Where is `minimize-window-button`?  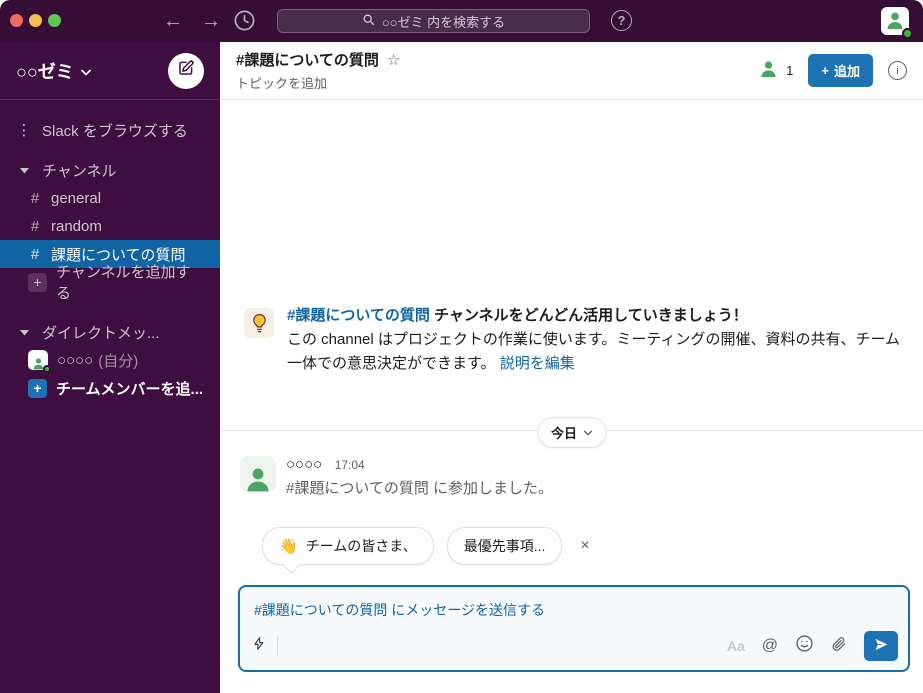 minimize-window-button is located at coordinates (35, 20).